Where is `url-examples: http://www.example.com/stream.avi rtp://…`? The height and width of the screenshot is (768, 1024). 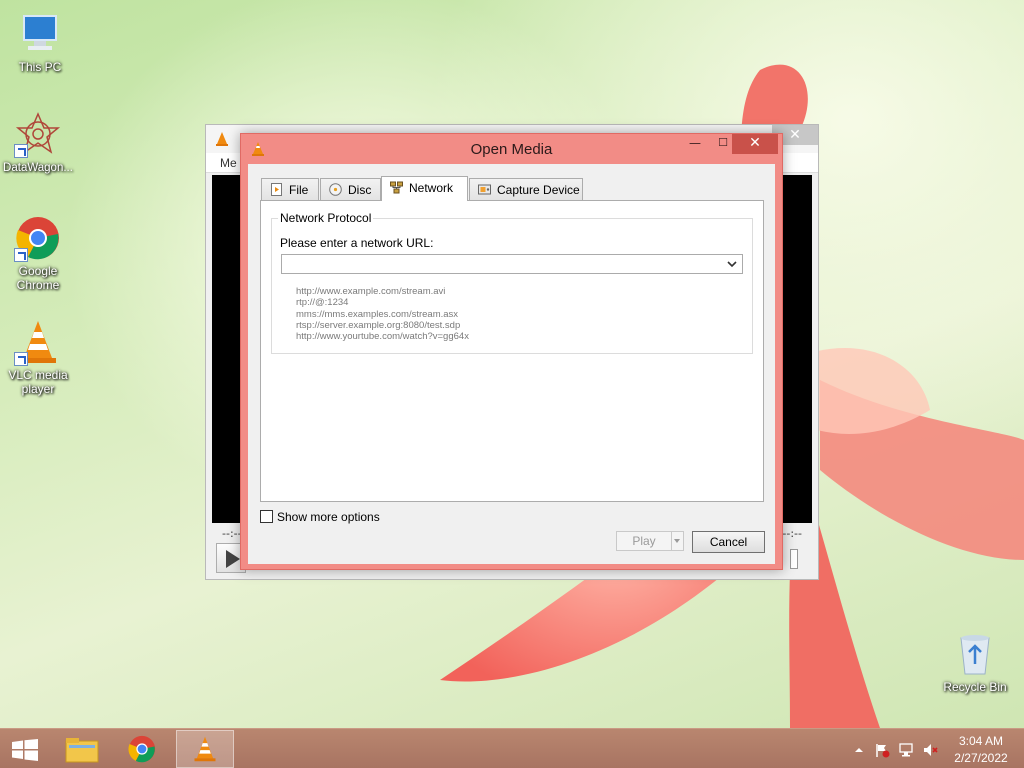 url-examples: http://www.example.com/stream.avi rtp://… is located at coordinates (382, 314).